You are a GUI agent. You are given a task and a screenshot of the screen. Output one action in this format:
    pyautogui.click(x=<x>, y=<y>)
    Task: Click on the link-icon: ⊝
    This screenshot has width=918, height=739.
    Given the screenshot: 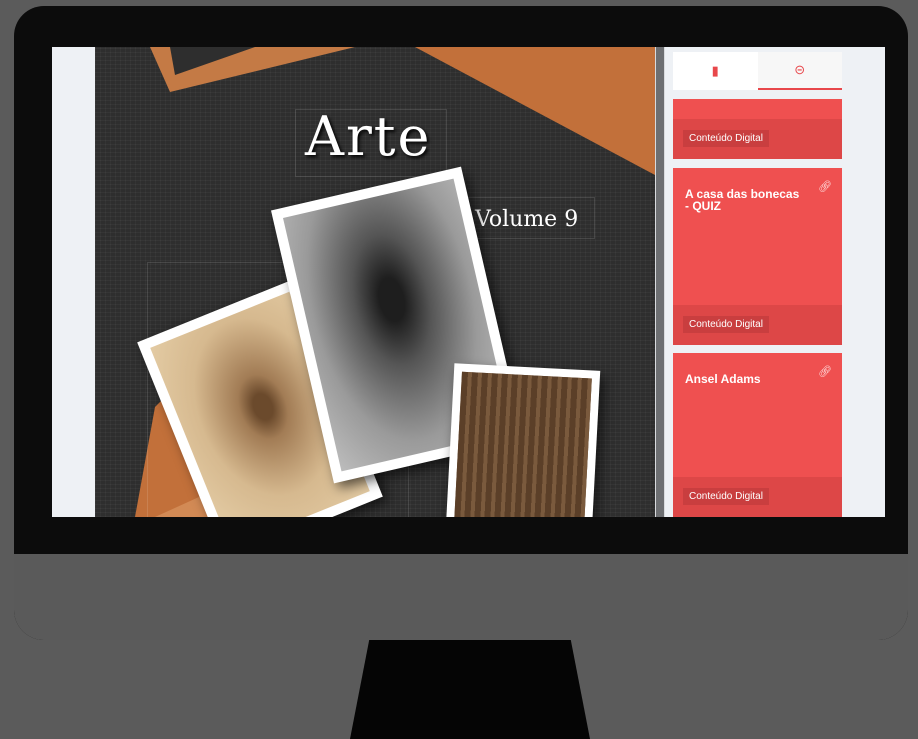 What is the action you would take?
    pyautogui.click(x=800, y=69)
    